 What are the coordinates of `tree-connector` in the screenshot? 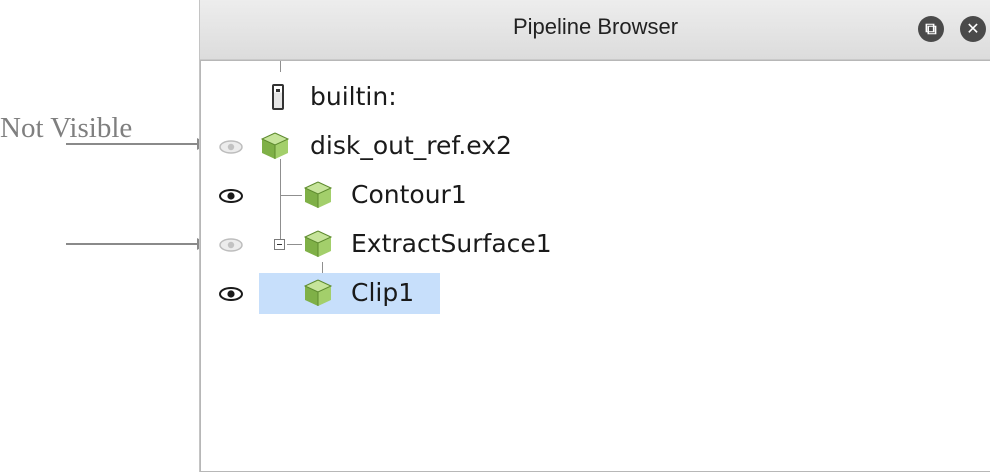 It's located at (280, 66).